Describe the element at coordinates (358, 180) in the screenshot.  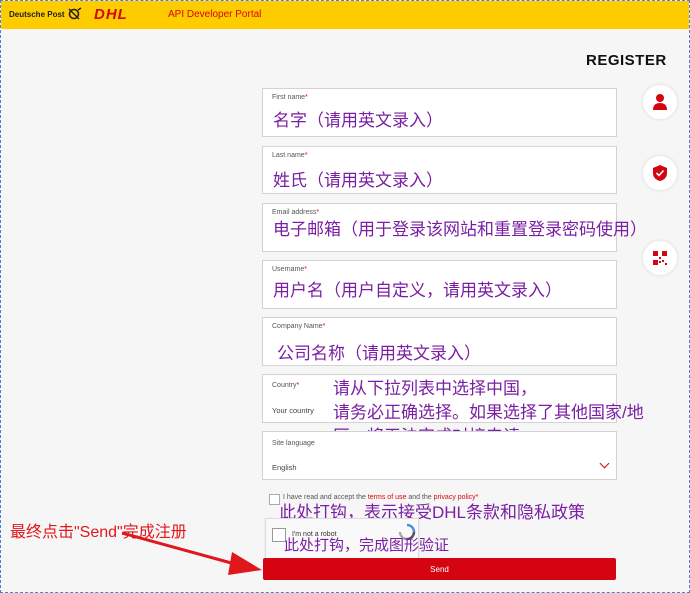
I see `last-name-annotation: 姓氏（请用英文录入）` at that location.